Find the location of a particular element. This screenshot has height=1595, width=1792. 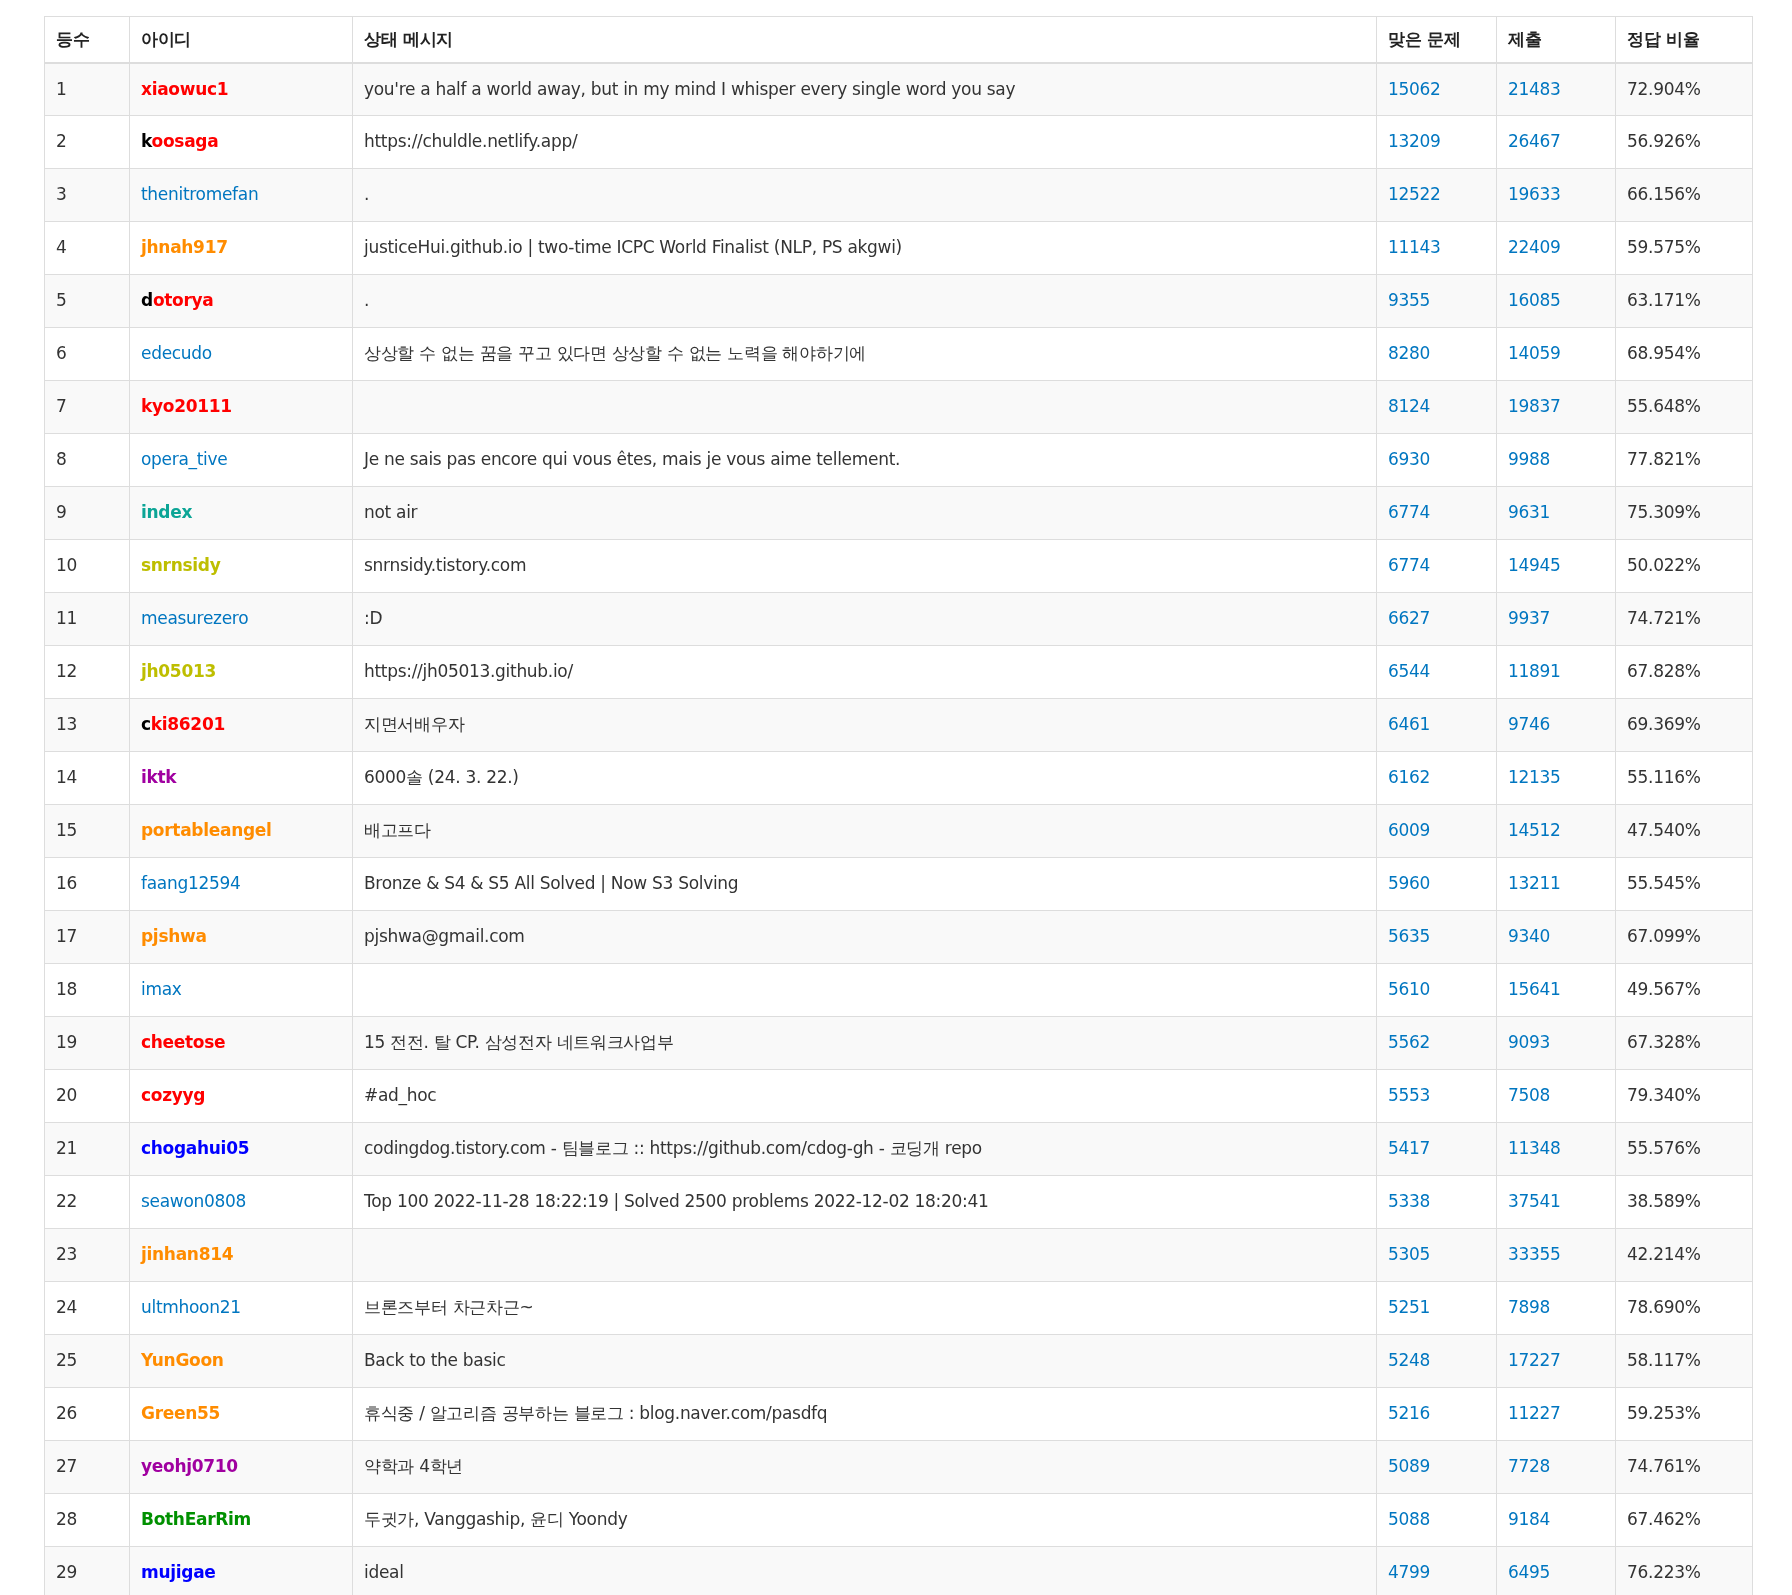

solved-count-link: 8280 is located at coordinates (1409, 353).